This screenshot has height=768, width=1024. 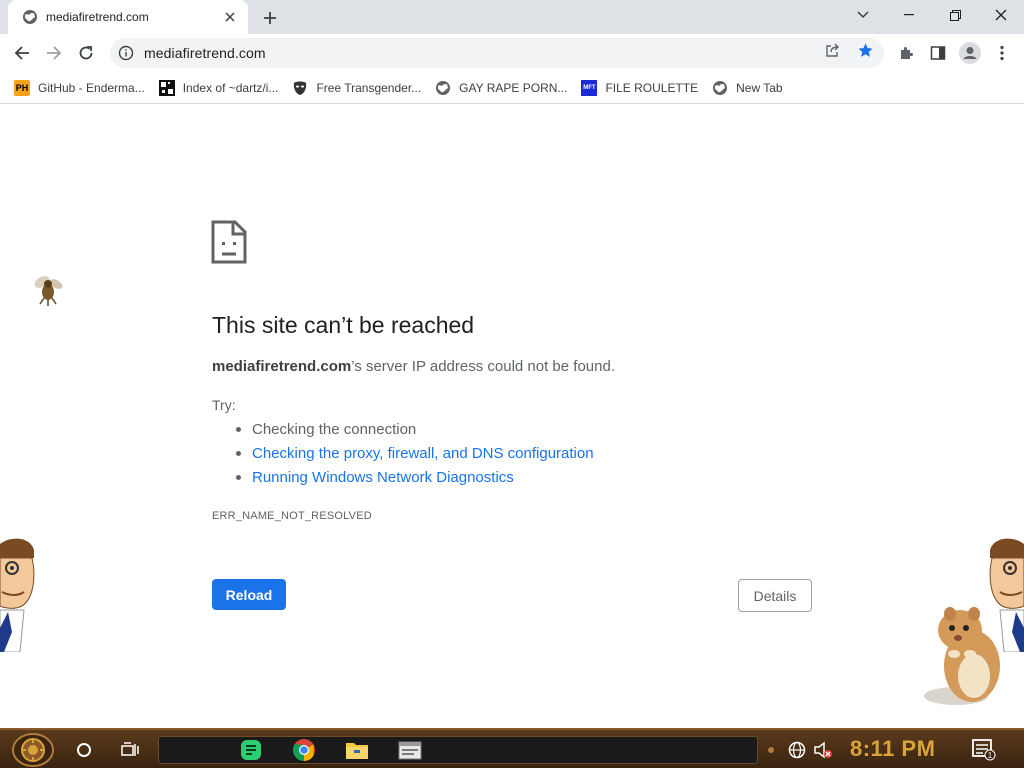 What do you see at coordinates (300, 88) in the screenshot?
I see `mask-favicon-icon` at bounding box center [300, 88].